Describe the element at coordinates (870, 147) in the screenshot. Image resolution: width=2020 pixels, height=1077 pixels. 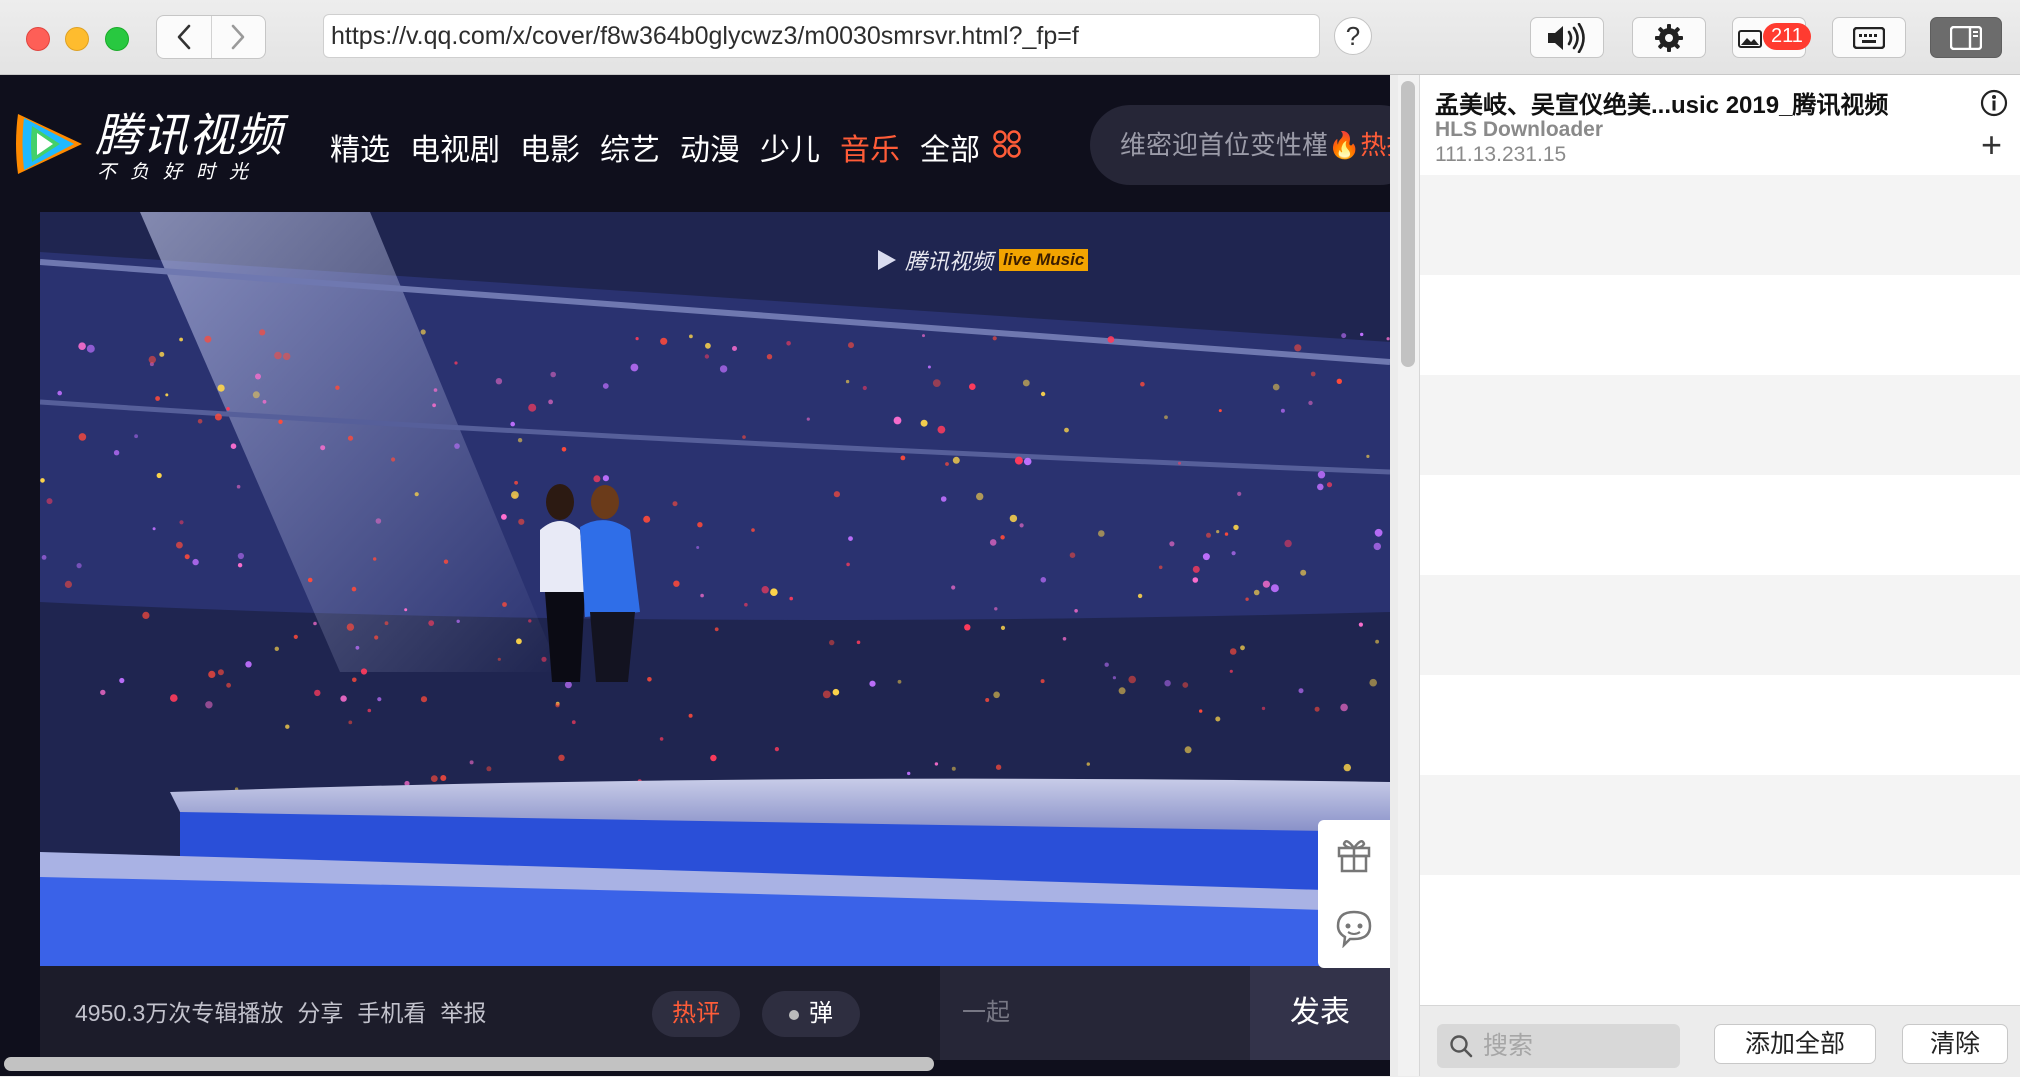
I see `nav-item-music: 音乐` at that location.